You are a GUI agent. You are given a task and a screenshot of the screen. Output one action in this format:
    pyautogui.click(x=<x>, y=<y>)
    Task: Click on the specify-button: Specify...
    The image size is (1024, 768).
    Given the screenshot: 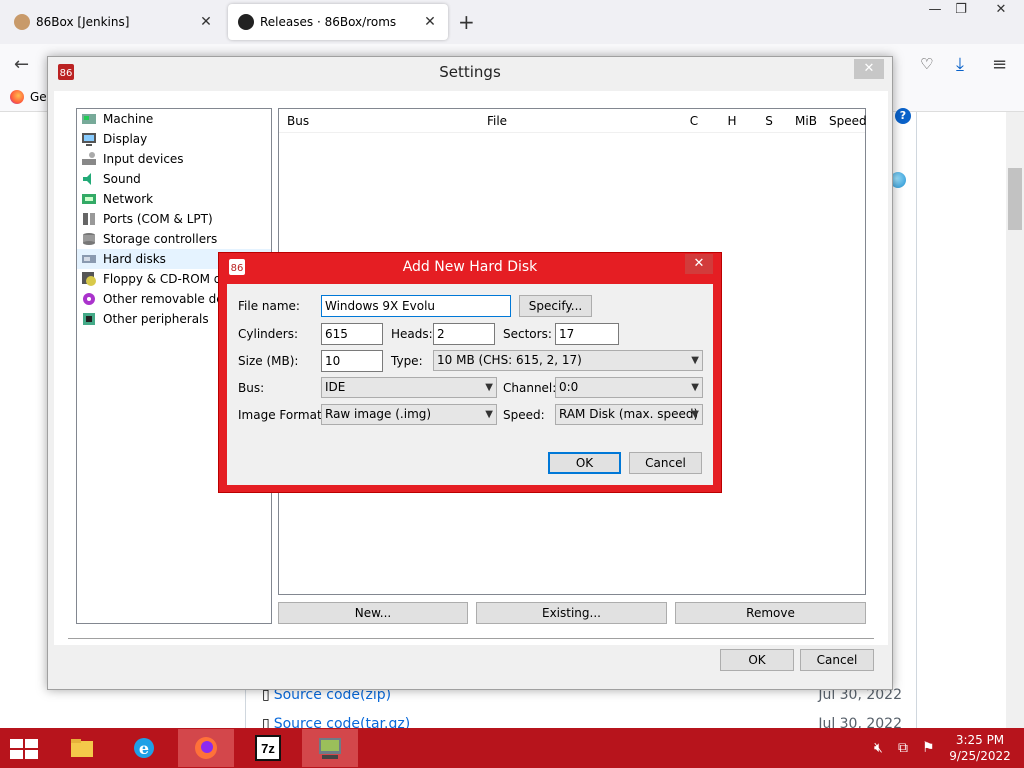 What is the action you would take?
    pyautogui.click(x=555, y=306)
    